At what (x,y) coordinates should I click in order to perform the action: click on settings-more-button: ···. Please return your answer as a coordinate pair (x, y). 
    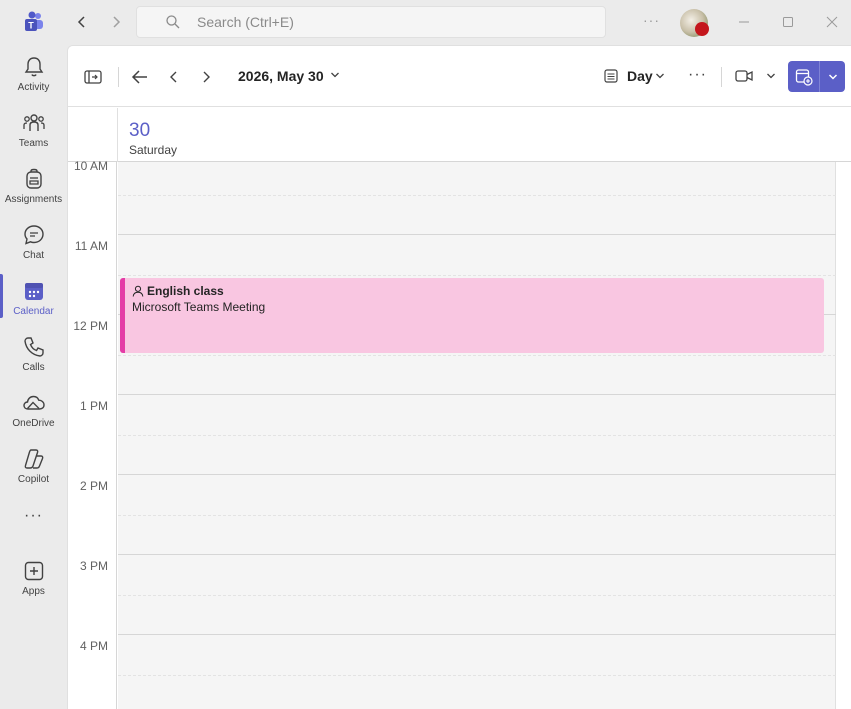
    Looking at the image, I should click on (651, 20).